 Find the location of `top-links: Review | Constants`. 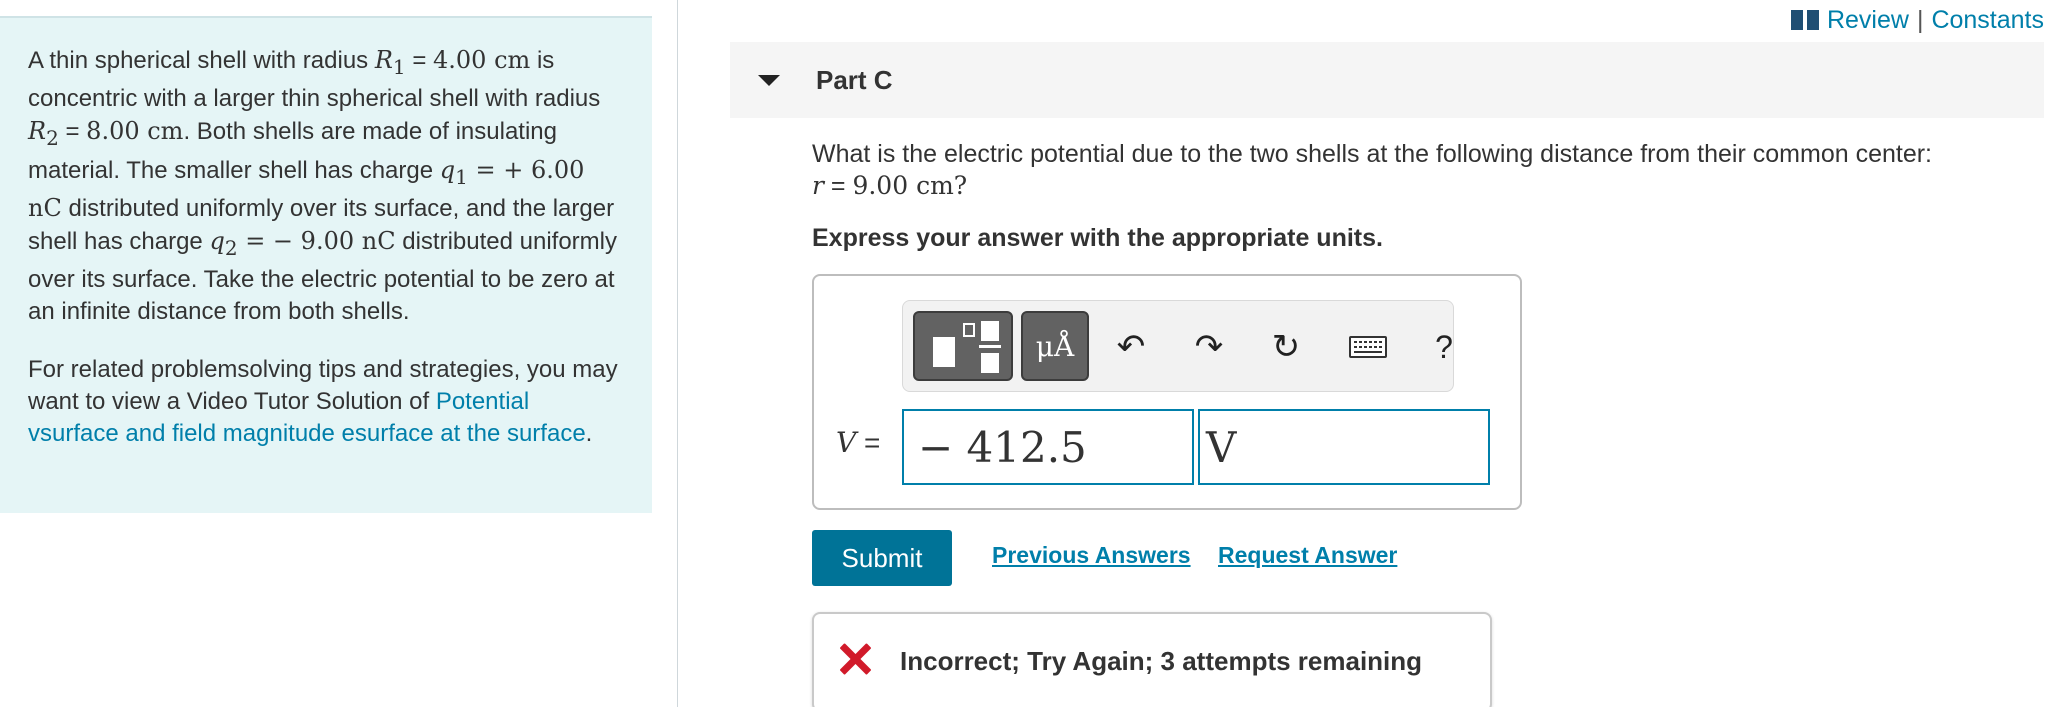

top-links: Review | Constants is located at coordinates (1917, 20).